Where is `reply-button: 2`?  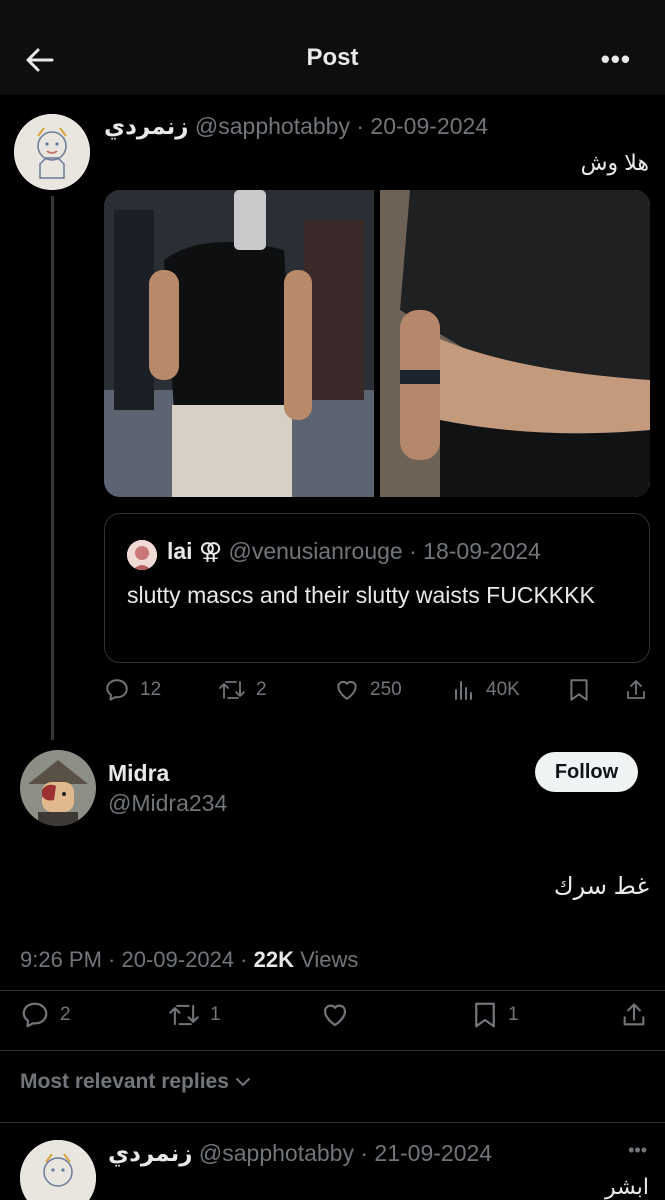
reply-button: 2 is located at coordinates (45, 1015).